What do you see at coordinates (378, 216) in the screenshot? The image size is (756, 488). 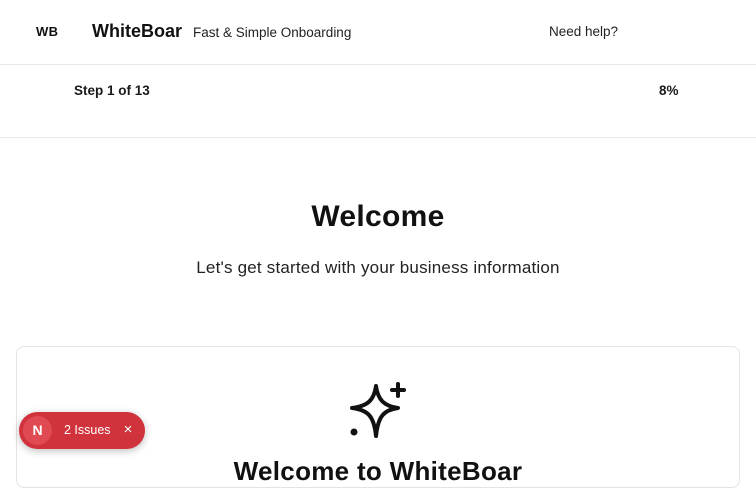 I see `page-title: Welcome` at bounding box center [378, 216].